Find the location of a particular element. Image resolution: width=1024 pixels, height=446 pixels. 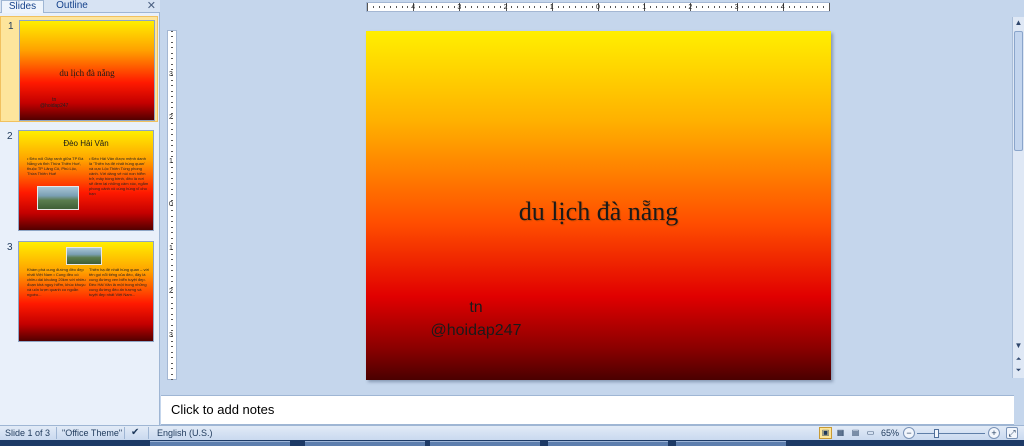

horizontal-ruler: 4 3 2 1 0 1 2 3 4 is located at coordinates (598, 7).